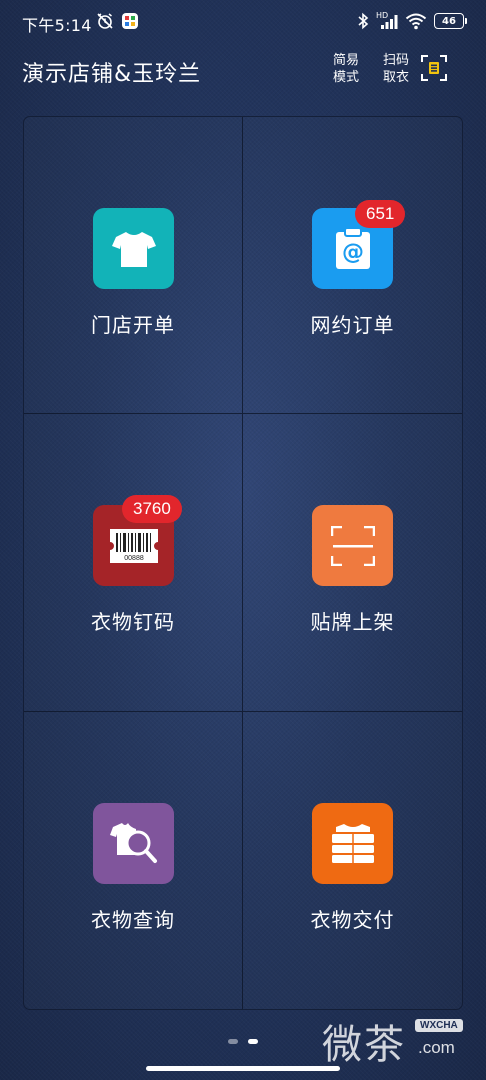 The image size is (486, 1080). I want to click on tile-clothing-search: 衣物查询, so click(133, 860).